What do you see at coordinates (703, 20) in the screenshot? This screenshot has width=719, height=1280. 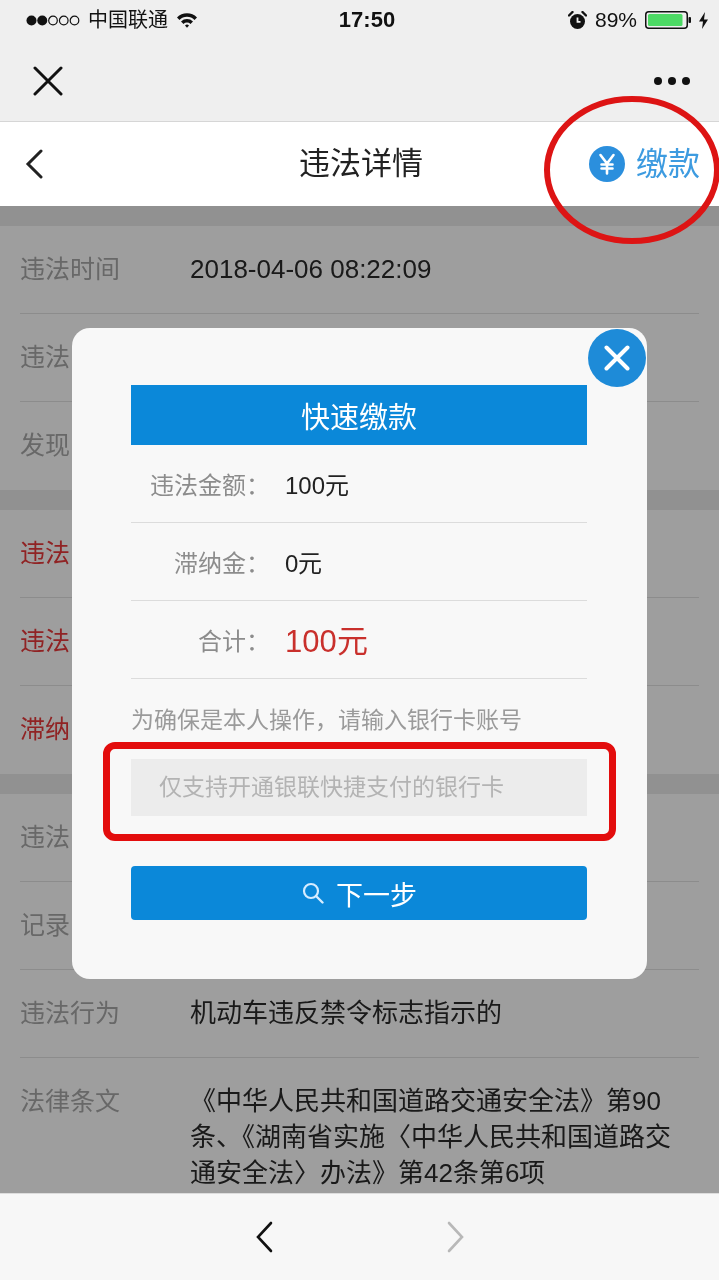 I see `charging-icon` at bounding box center [703, 20].